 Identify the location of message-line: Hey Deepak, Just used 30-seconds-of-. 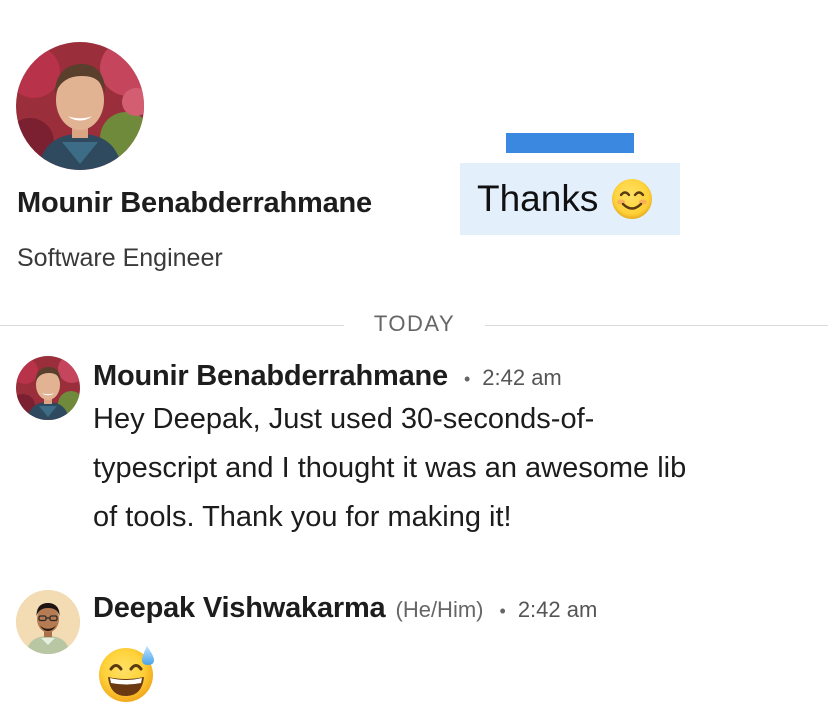
(344, 419).